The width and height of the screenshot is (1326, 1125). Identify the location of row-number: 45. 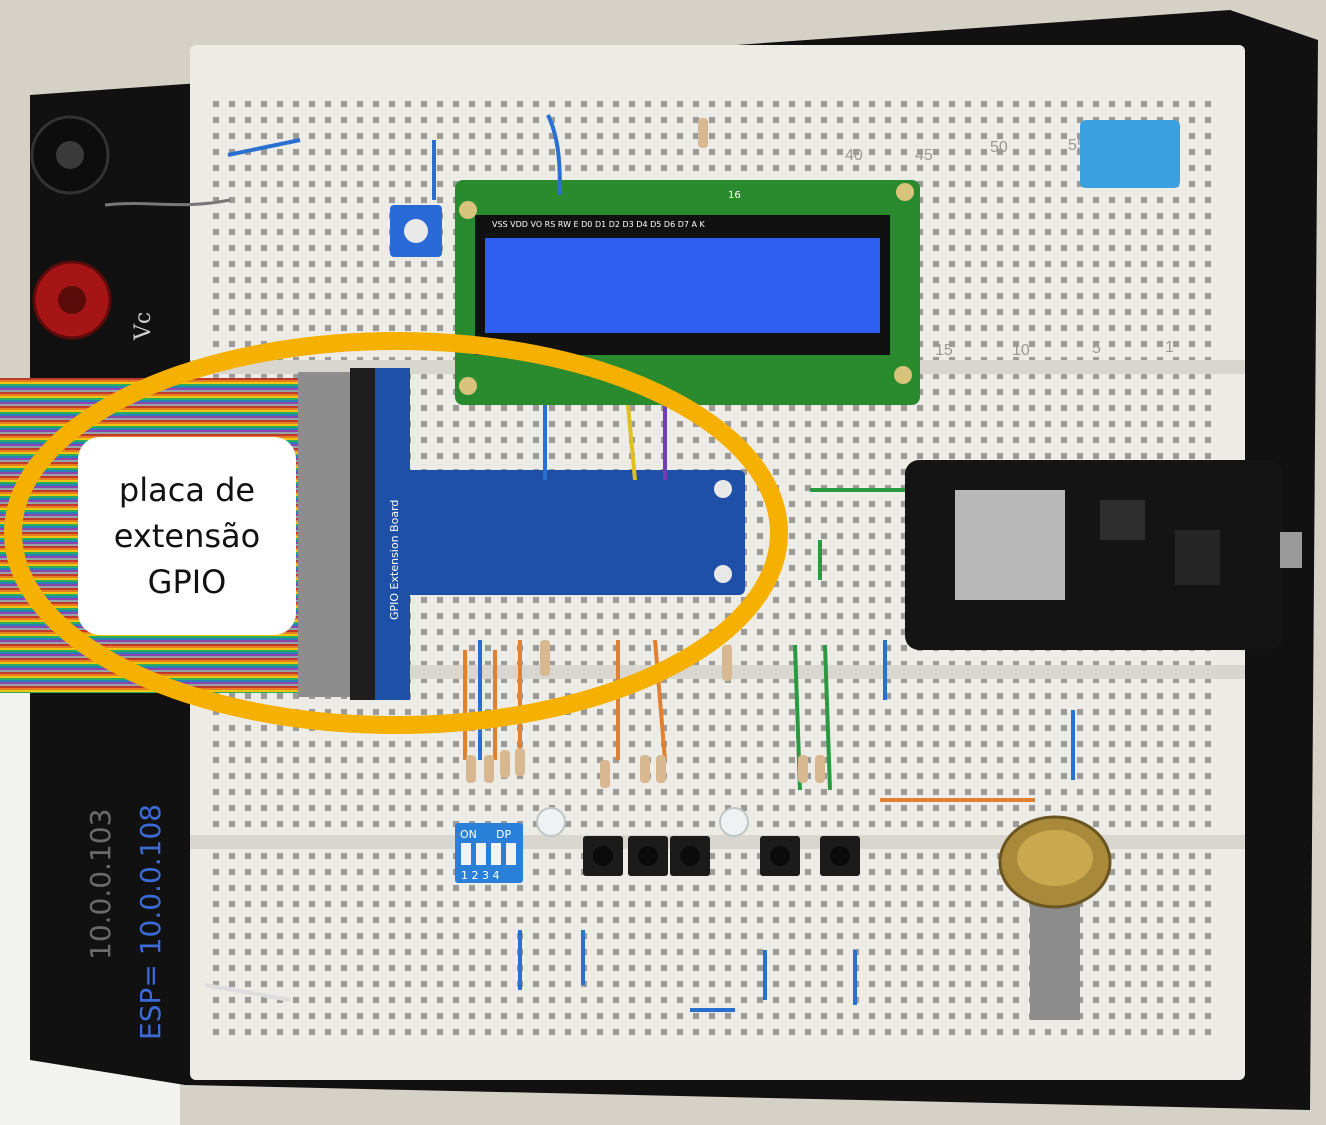
(924, 155).